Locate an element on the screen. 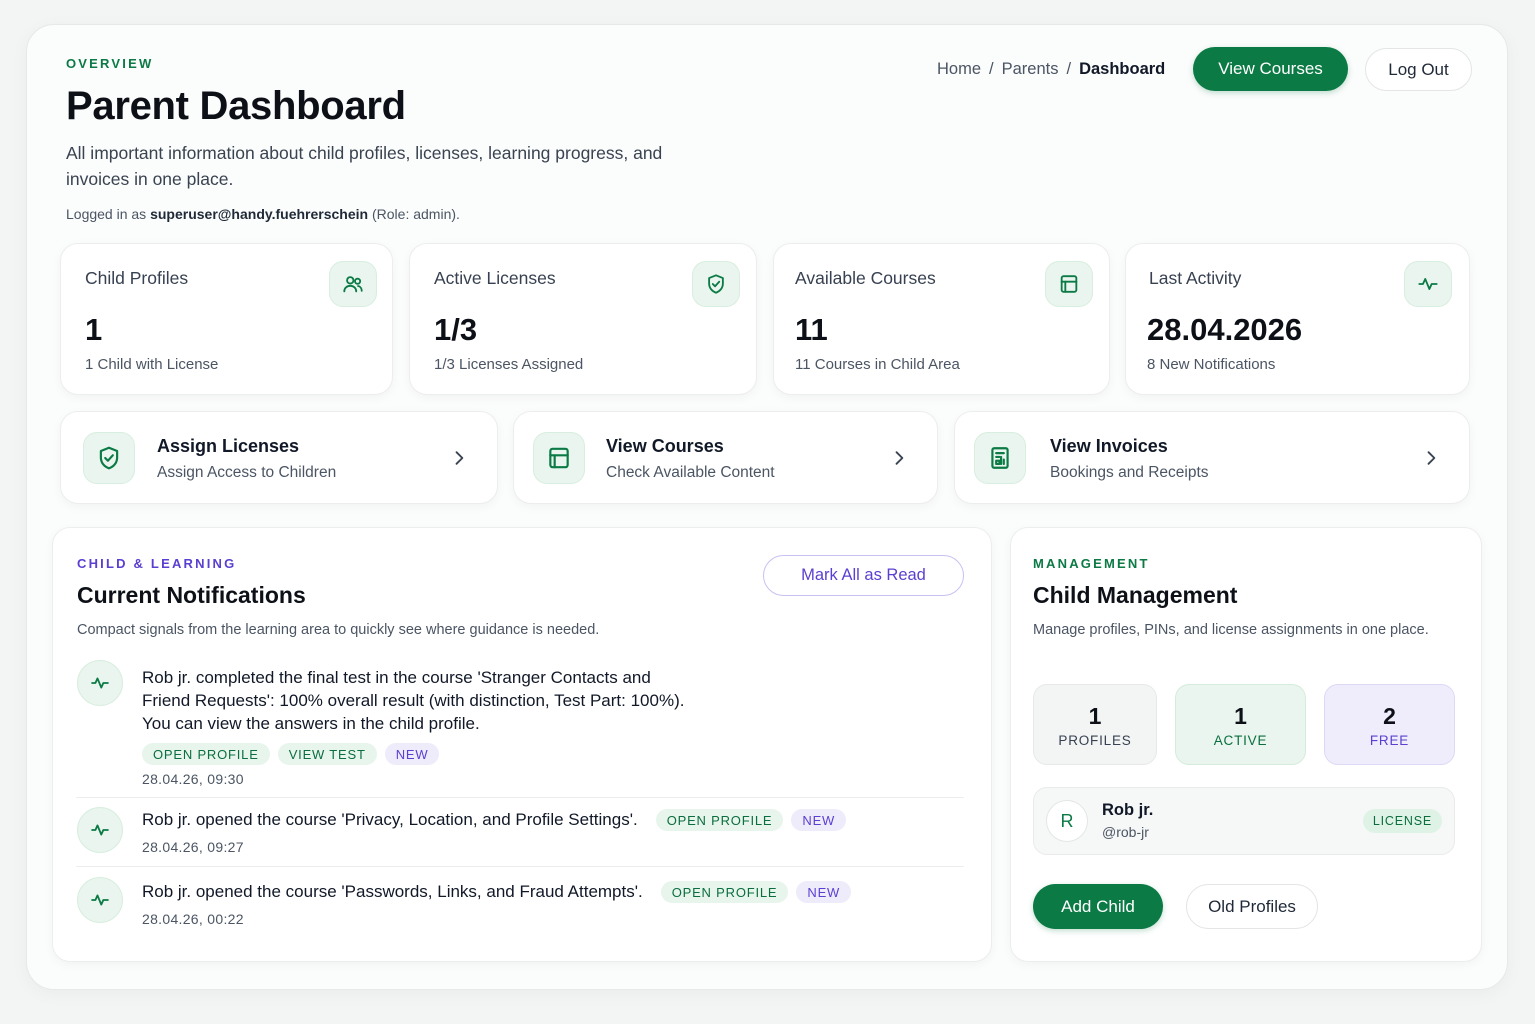 This screenshot has height=1024, width=1535. stat-subtext: 8 New Notifications is located at coordinates (1211, 364).